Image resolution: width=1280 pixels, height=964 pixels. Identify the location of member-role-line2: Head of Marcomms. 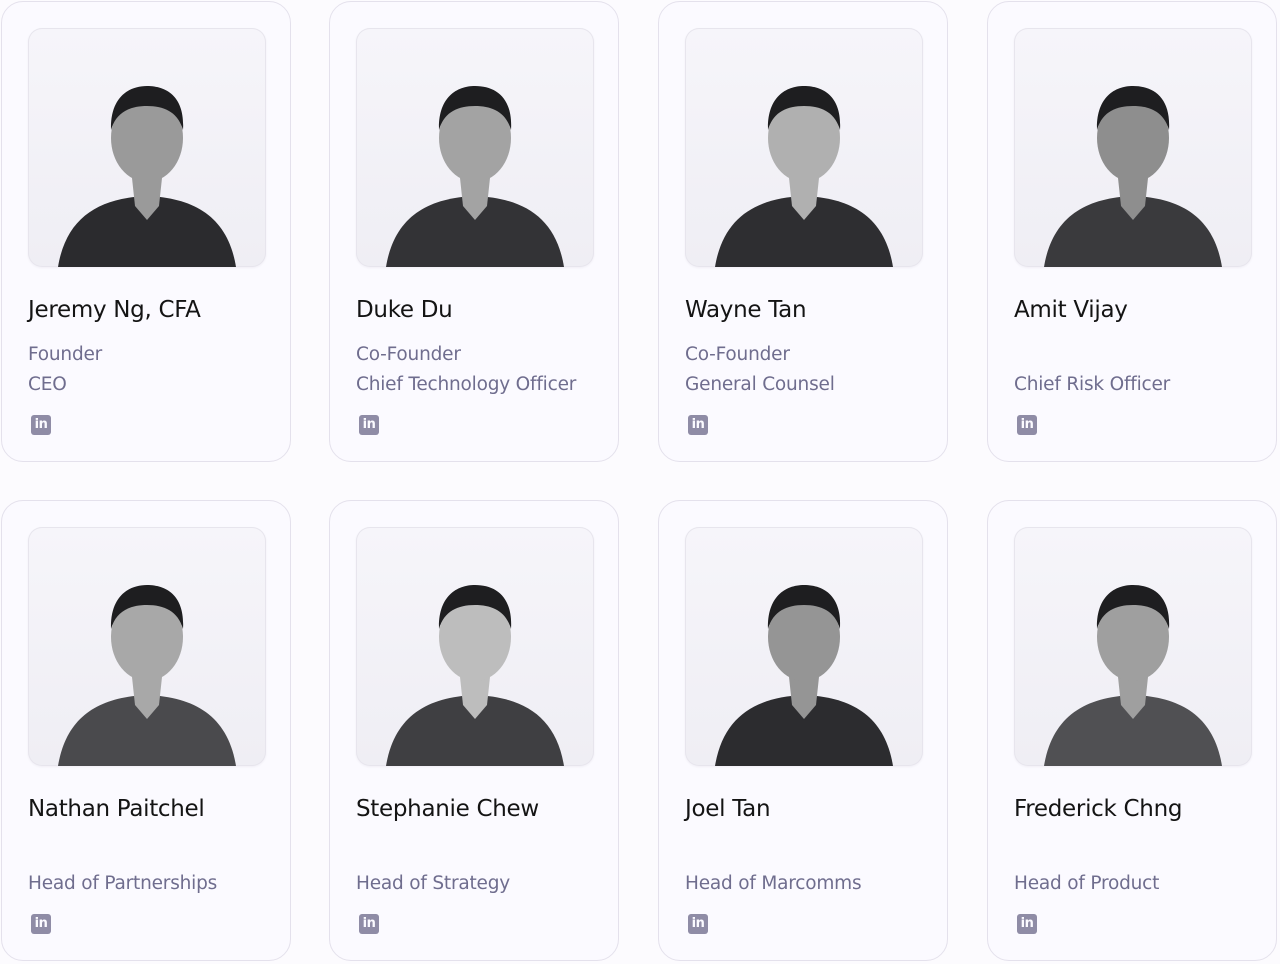
(773, 883).